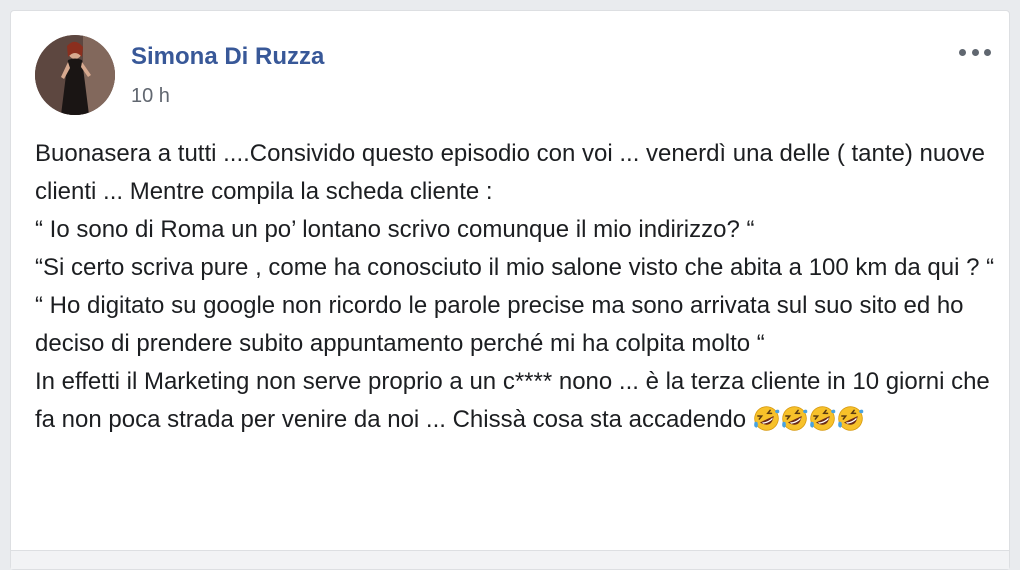 The height and width of the screenshot is (570, 1020). Describe the element at coordinates (227, 57) in the screenshot. I see `author-name: Simona Di Ruzza` at that location.